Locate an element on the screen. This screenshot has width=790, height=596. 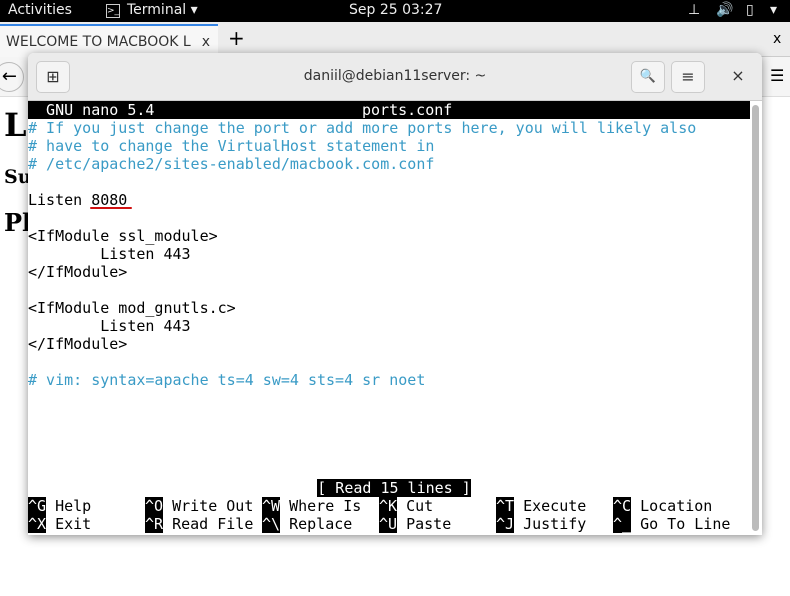
shortcut-replace: ^\ Replace is located at coordinates (307, 524).